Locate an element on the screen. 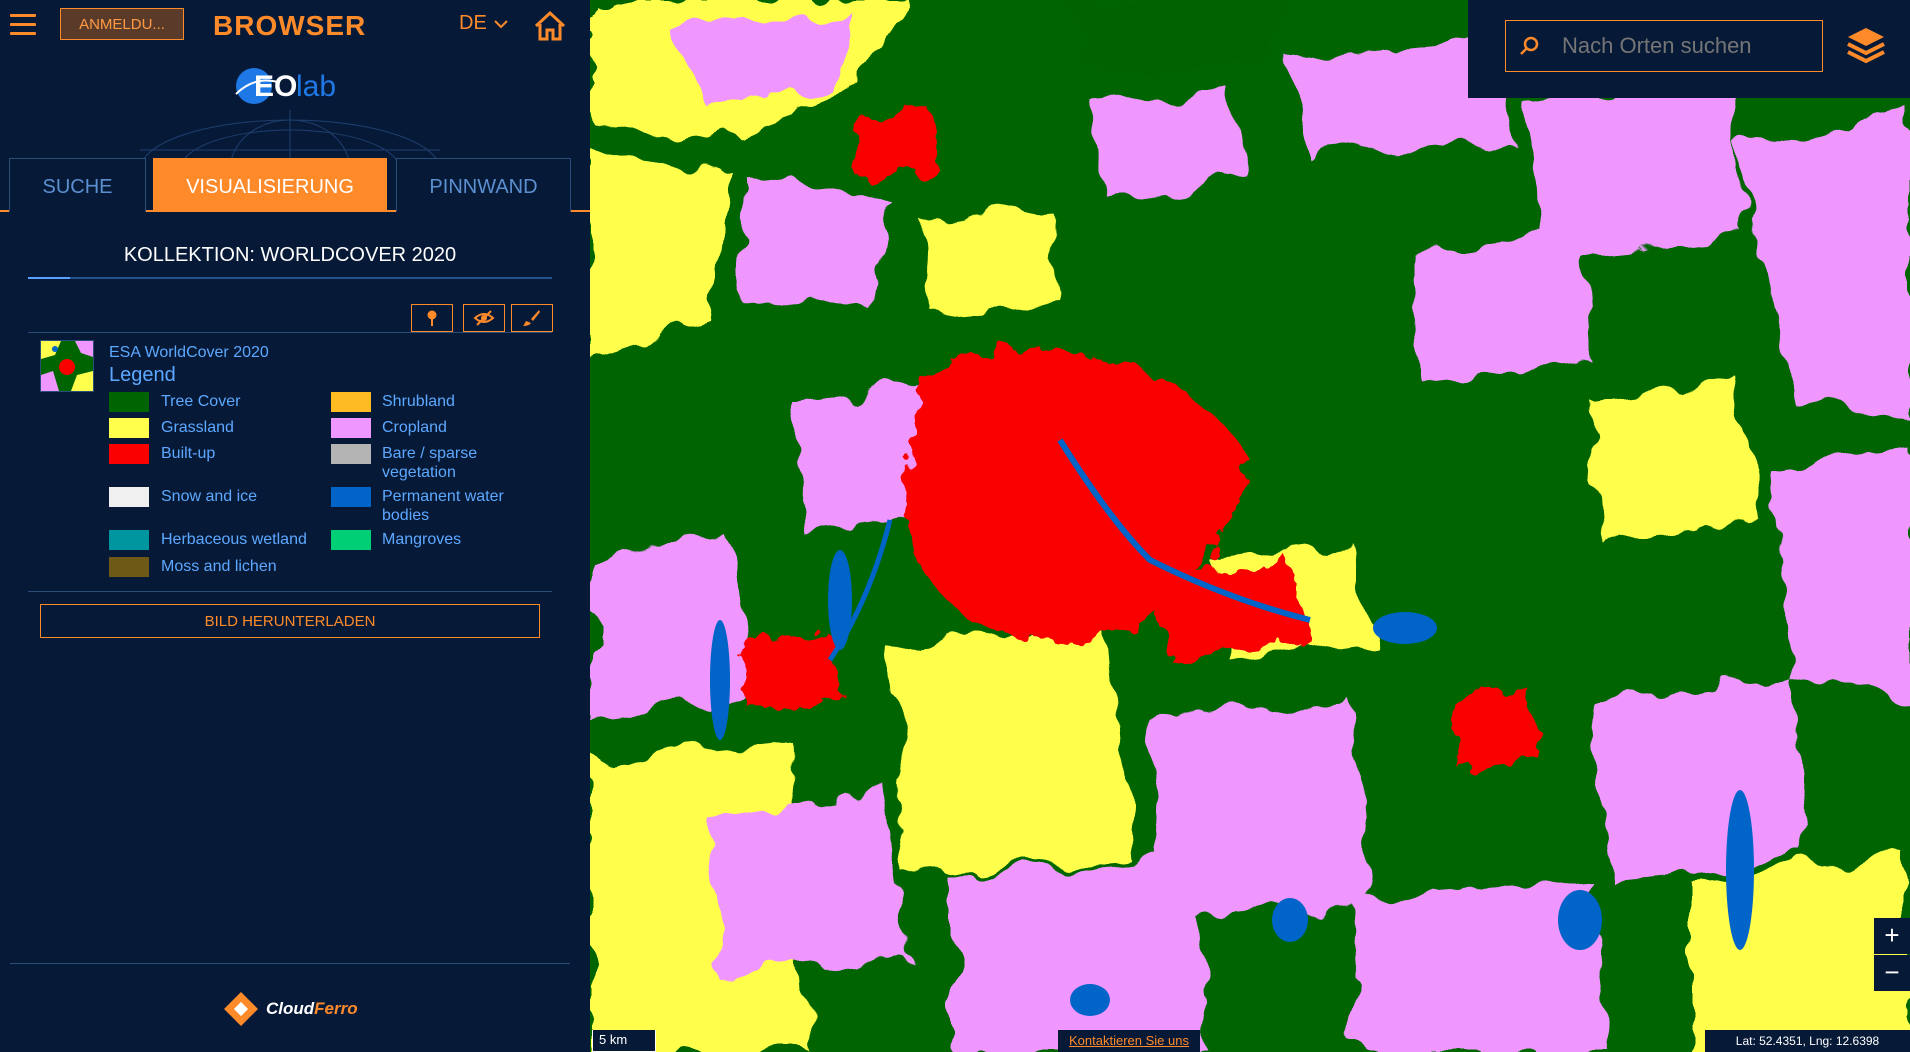 The image size is (1910, 1052). layer-thumbnail is located at coordinates (67, 366).